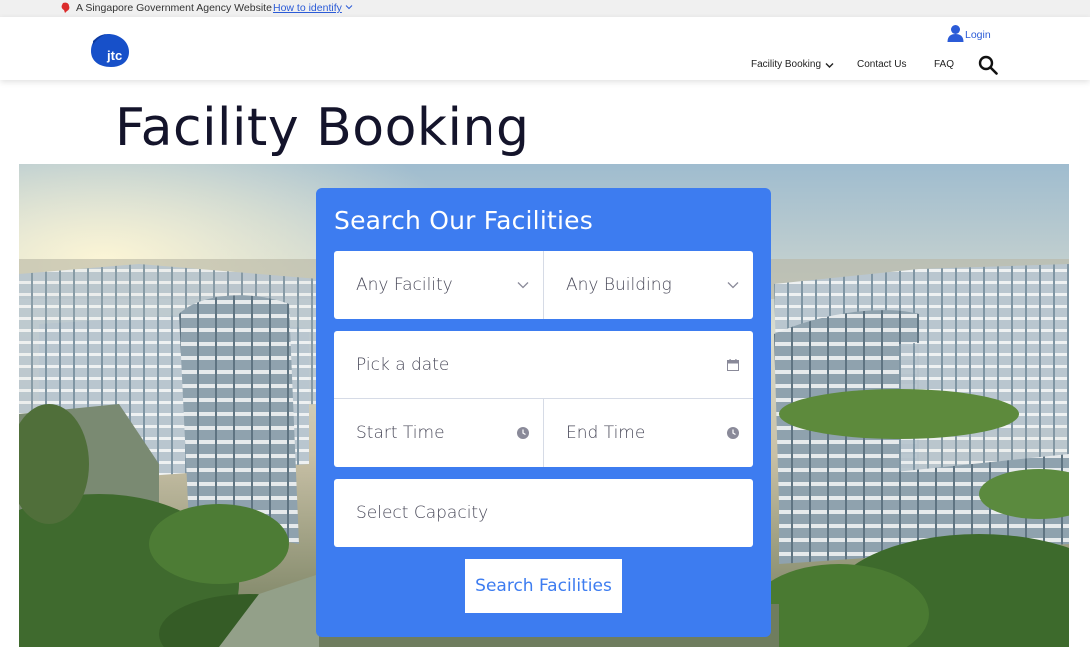 This screenshot has width=1090, height=647. I want to click on date-time-group: Pick a date Start Time End Time, so click(543, 399).